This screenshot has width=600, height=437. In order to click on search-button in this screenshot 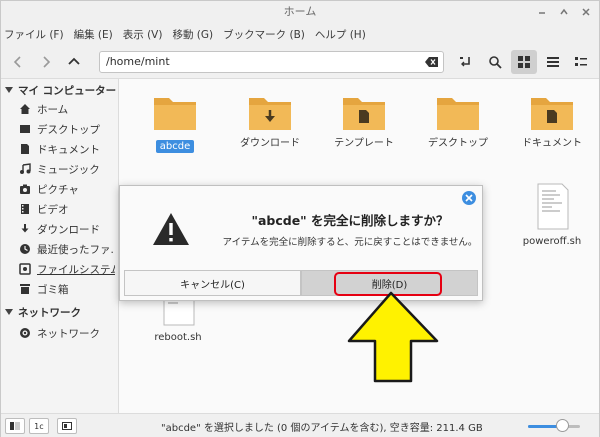, I will do `click(495, 62)`.